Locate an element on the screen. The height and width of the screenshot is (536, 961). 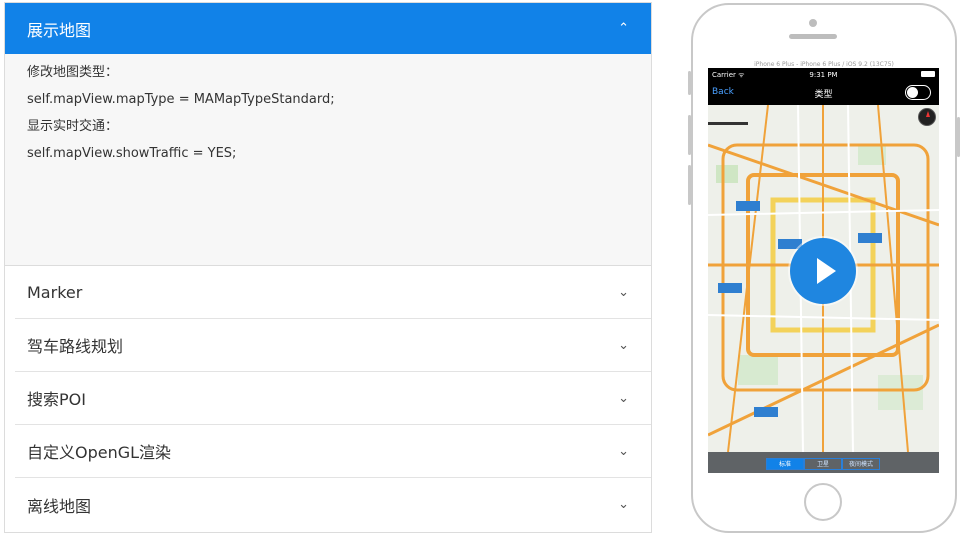
status-time: 9:31 PM is located at coordinates (823, 75).